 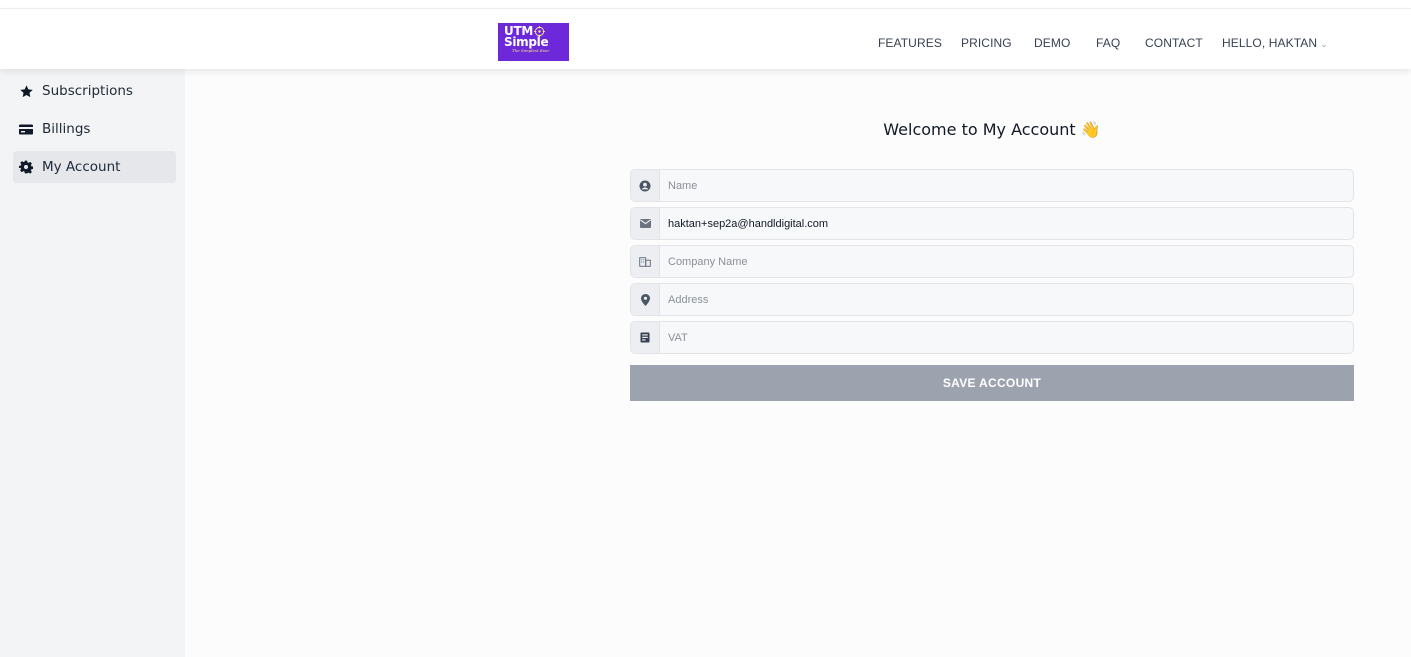 What do you see at coordinates (645, 337) in the screenshot?
I see `receipt-icon` at bounding box center [645, 337].